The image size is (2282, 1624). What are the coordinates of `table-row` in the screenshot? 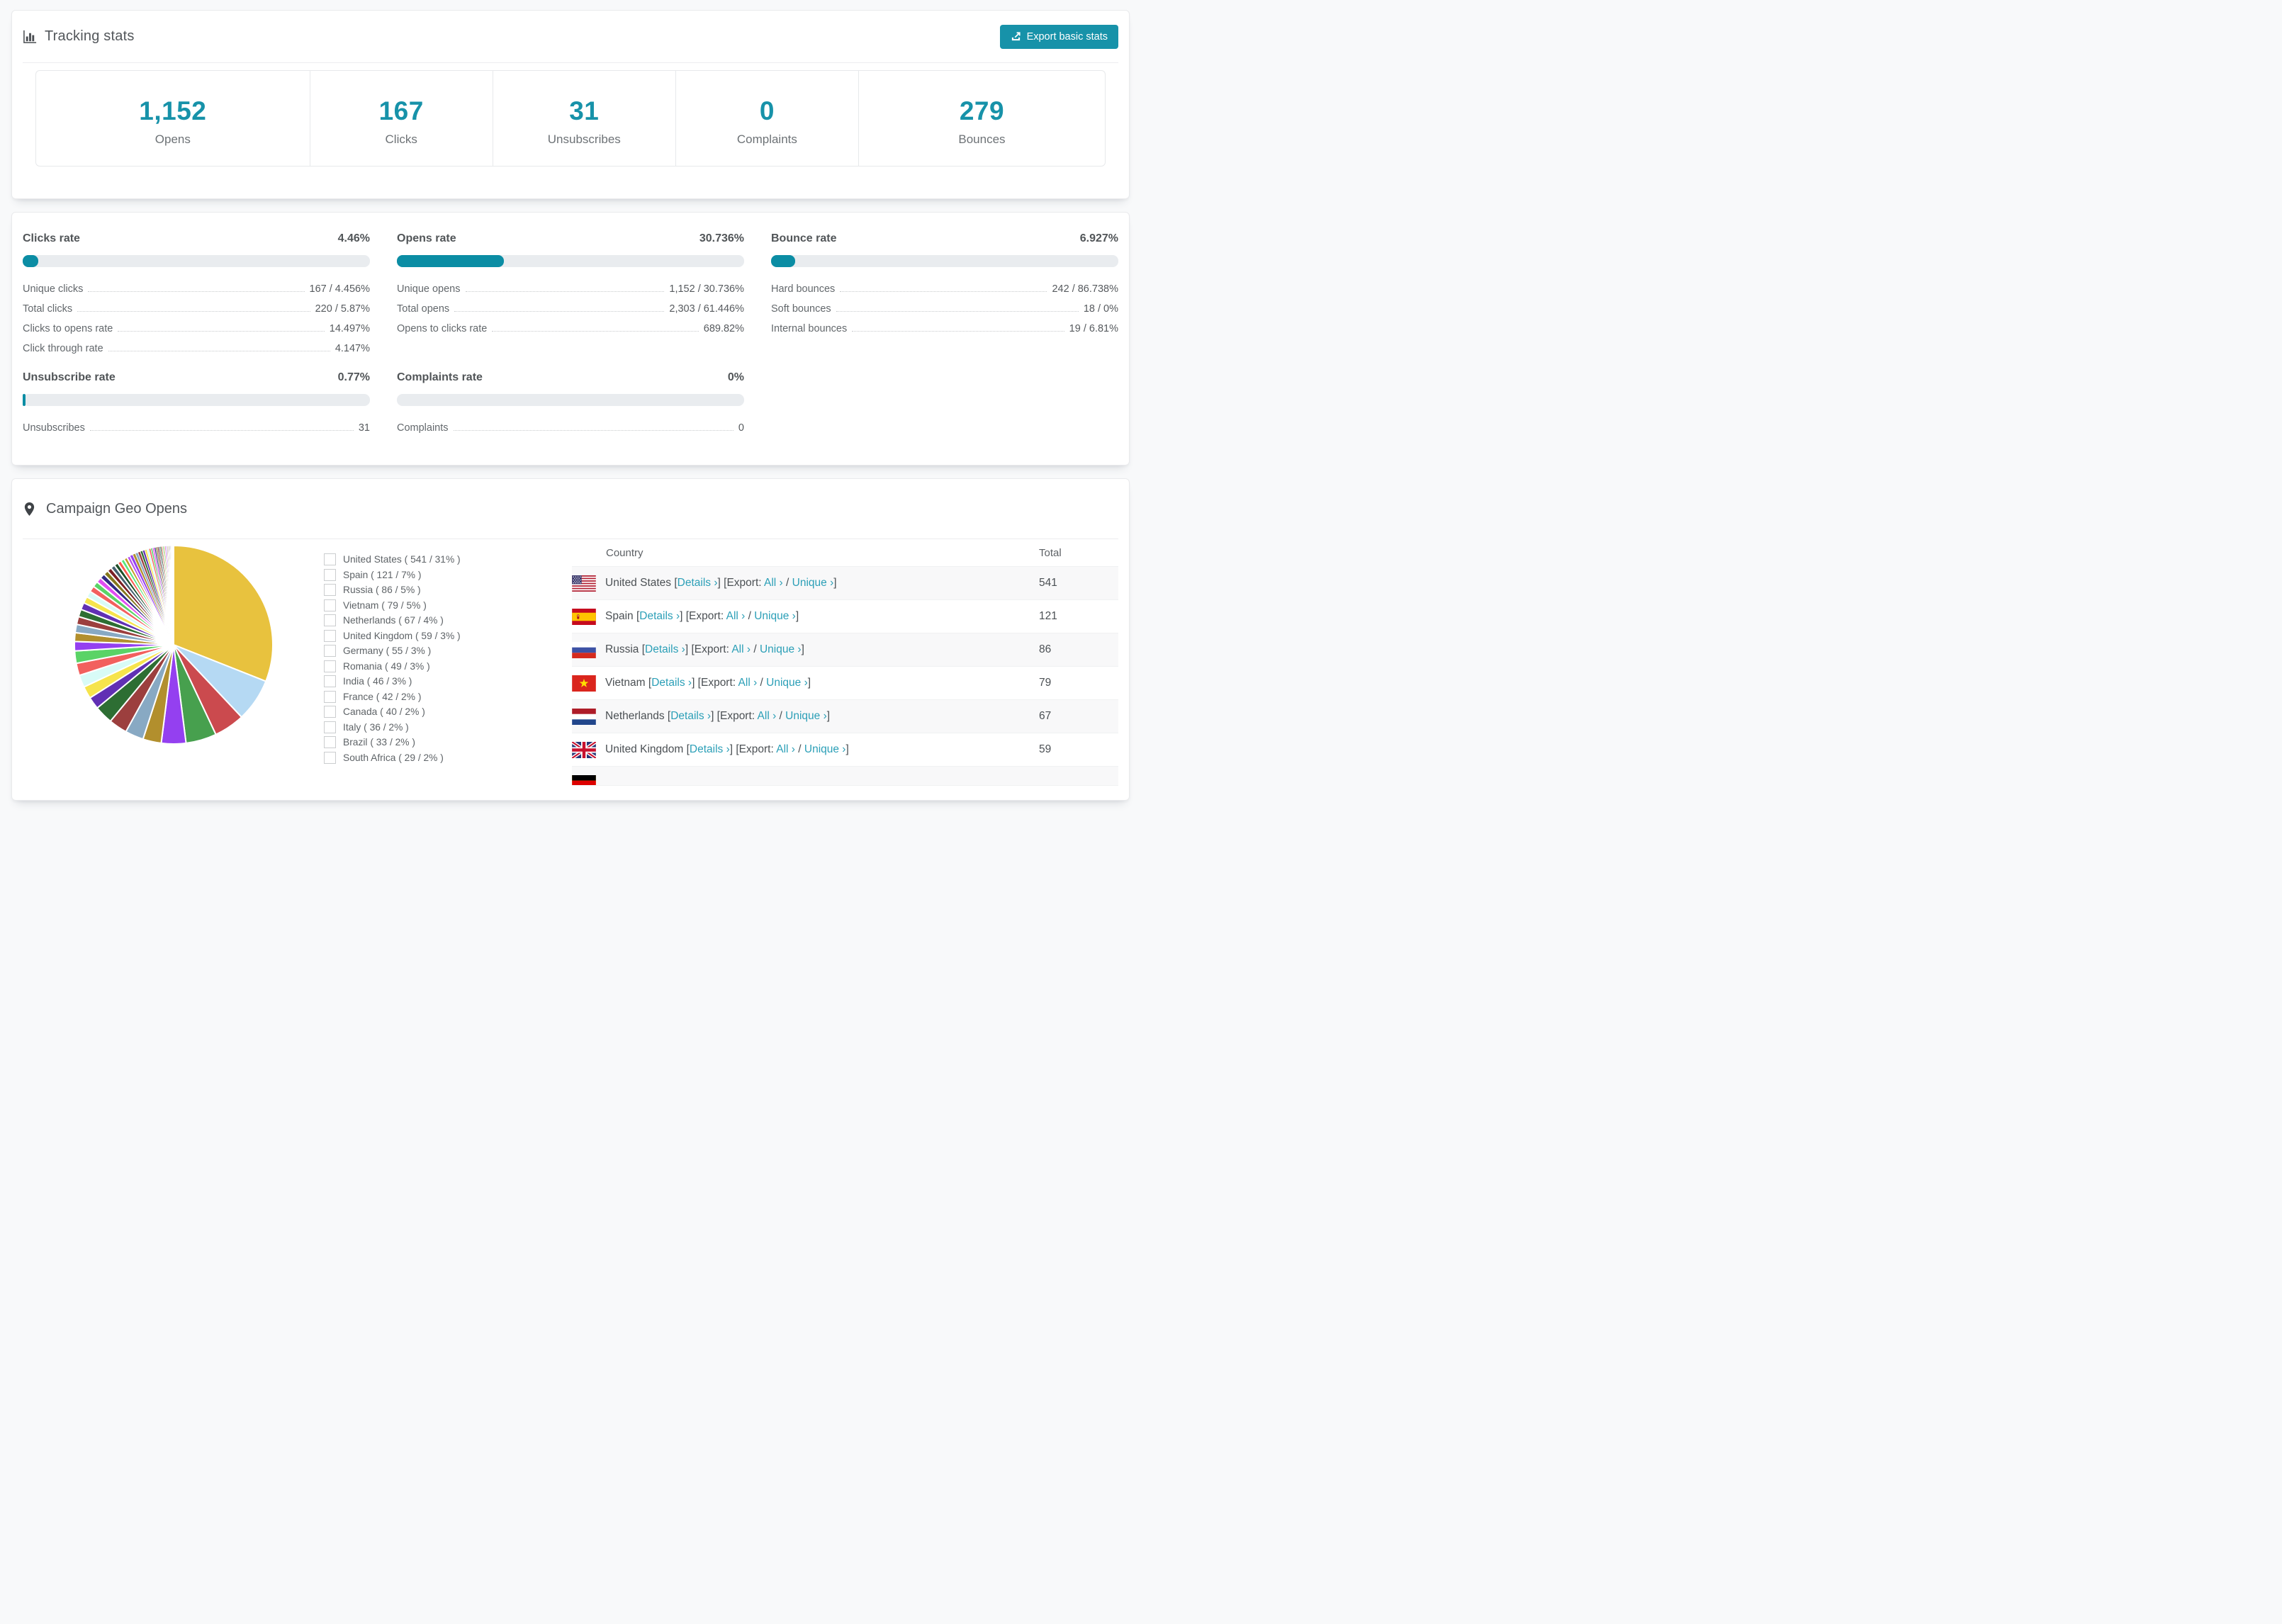 It's located at (845, 776).